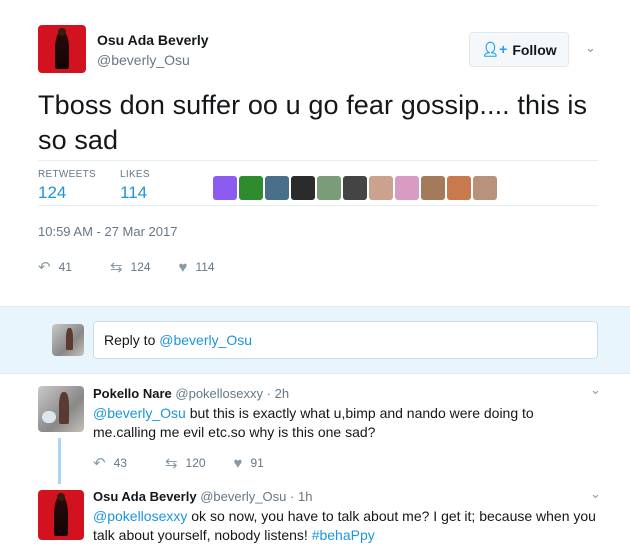 This screenshot has width=630, height=544. Describe the element at coordinates (140, 516) in the screenshot. I see `reply-mention: @pokellosexxy` at that location.